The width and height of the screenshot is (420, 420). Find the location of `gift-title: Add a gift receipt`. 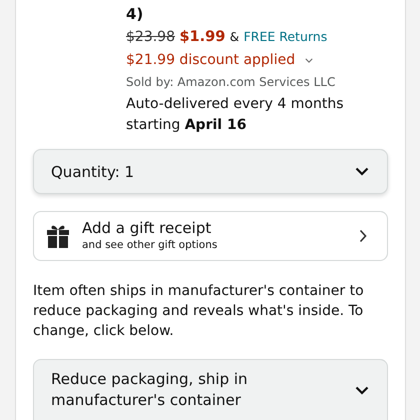

gift-title: Add a gift receipt is located at coordinates (147, 228).